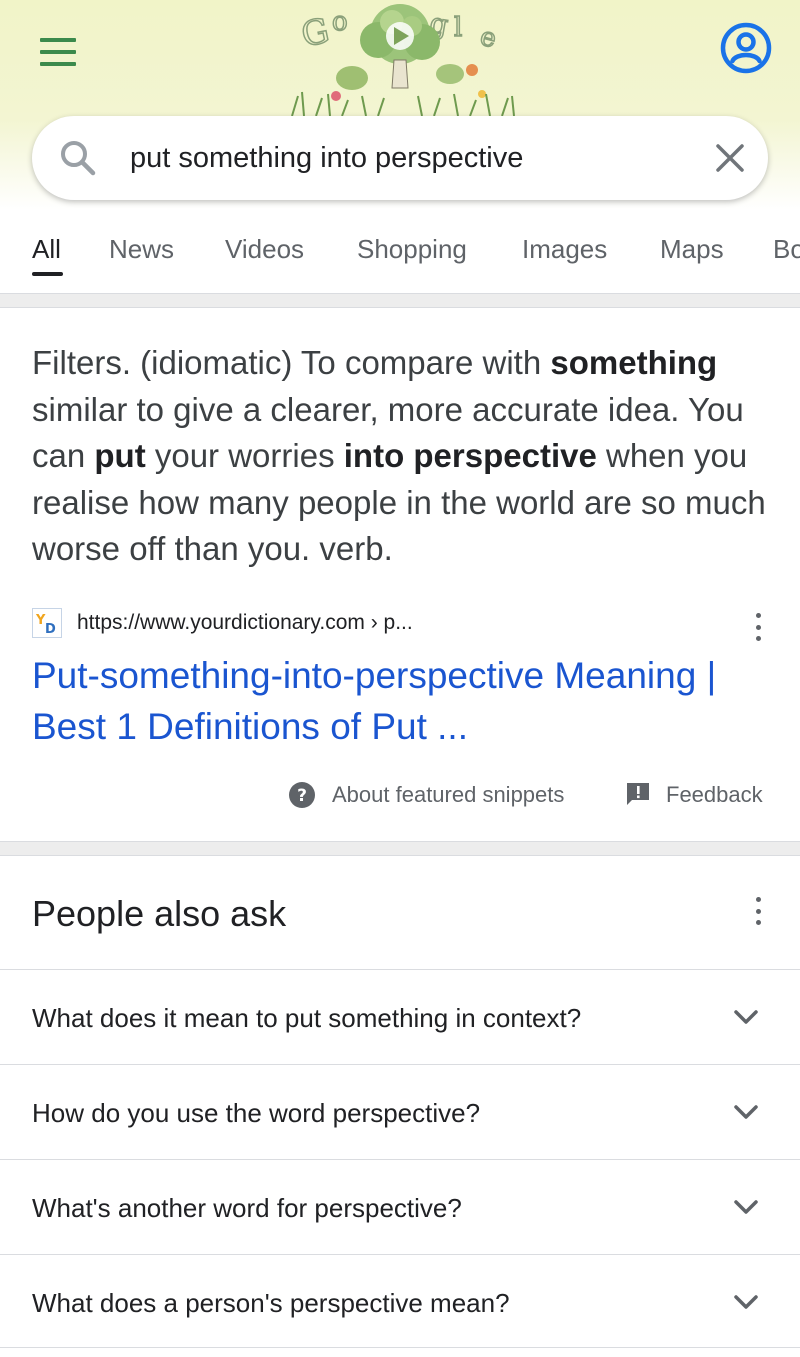 The image size is (800, 1357). I want to click on svg-text: o, so click(340, 22).